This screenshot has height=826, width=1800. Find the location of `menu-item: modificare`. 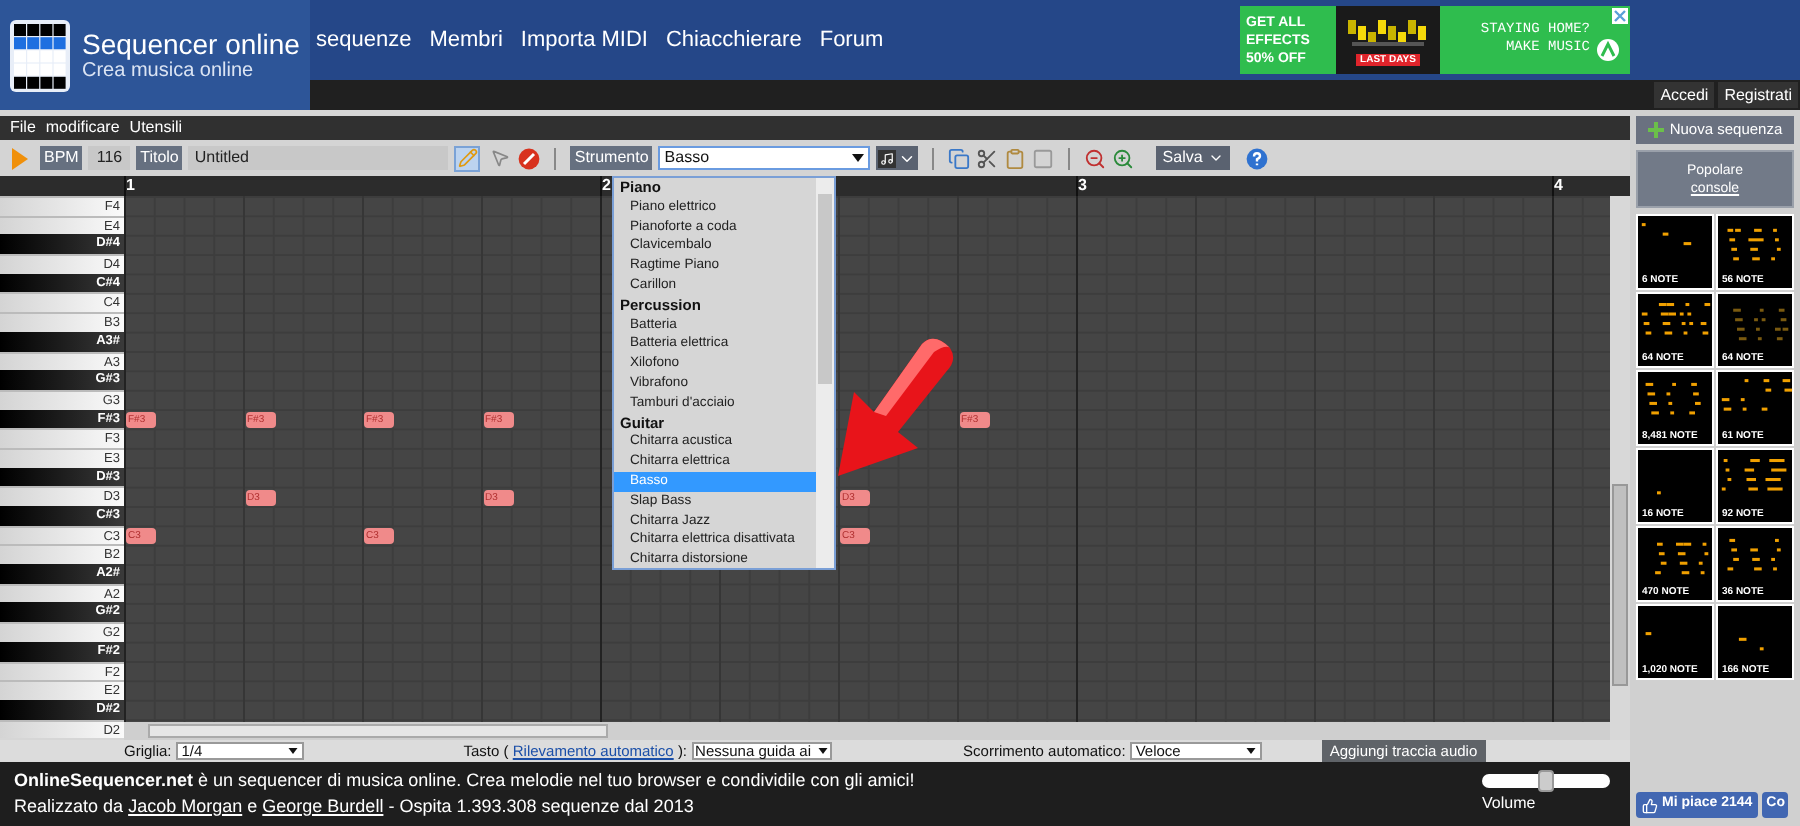

menu-item: modificare is located at coordinates (82, 128).